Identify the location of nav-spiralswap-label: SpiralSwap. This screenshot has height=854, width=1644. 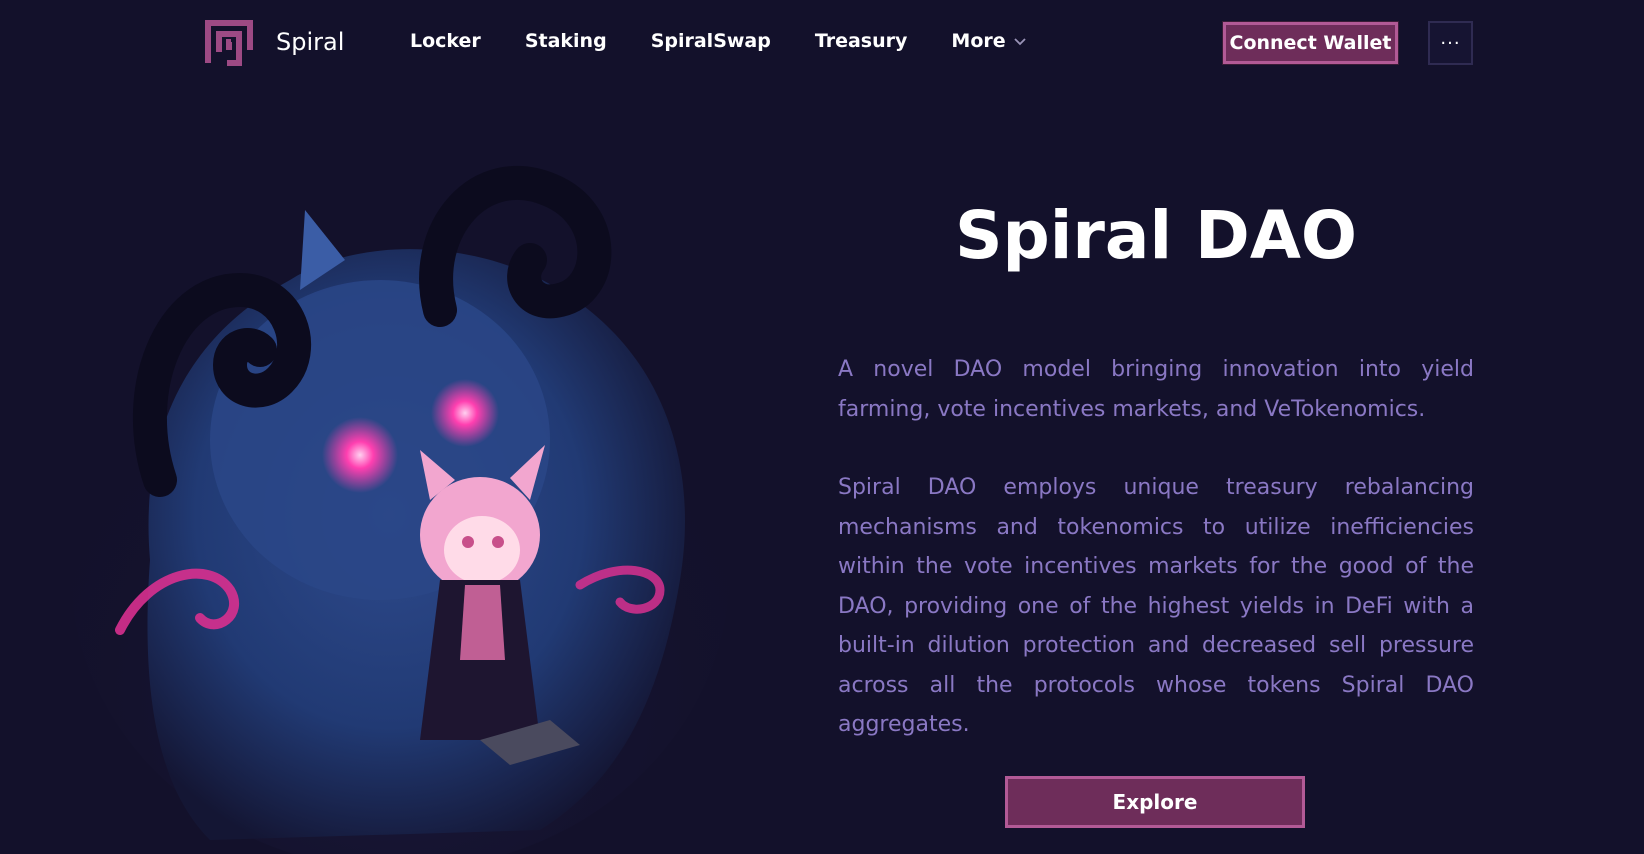
(710, 41).